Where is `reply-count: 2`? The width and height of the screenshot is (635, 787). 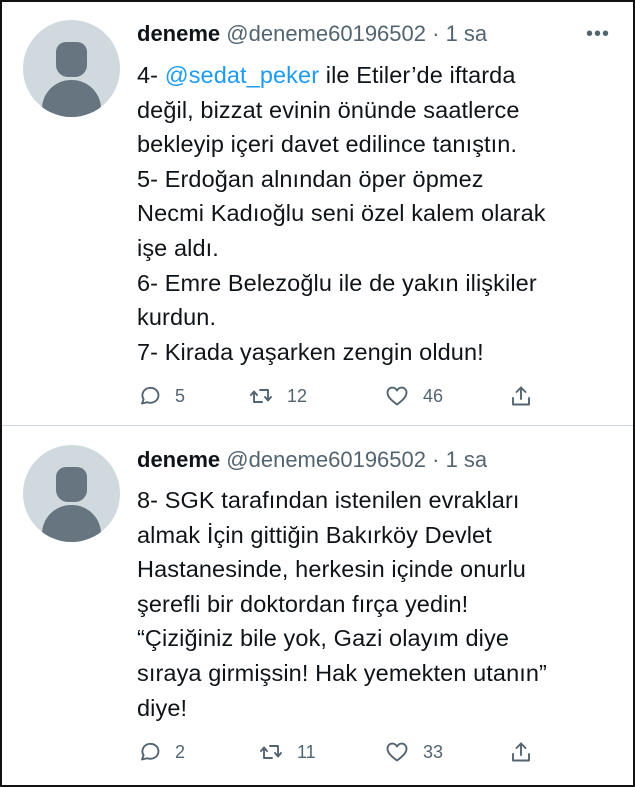
reply-count: 2 is located at coordinates (180, 751).